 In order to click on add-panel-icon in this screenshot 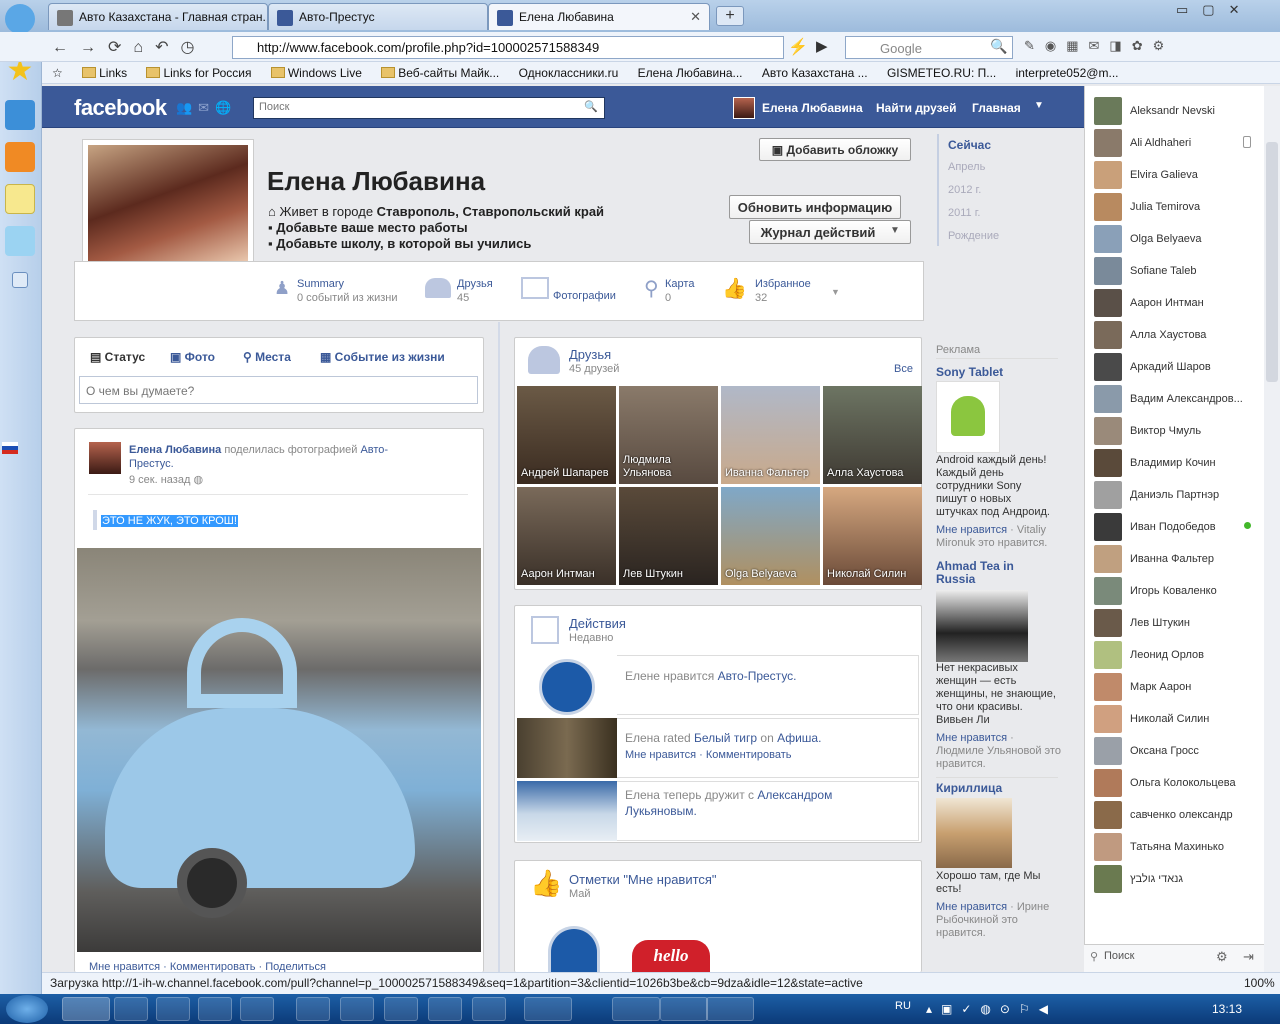, I will do `click(20, 280)`.